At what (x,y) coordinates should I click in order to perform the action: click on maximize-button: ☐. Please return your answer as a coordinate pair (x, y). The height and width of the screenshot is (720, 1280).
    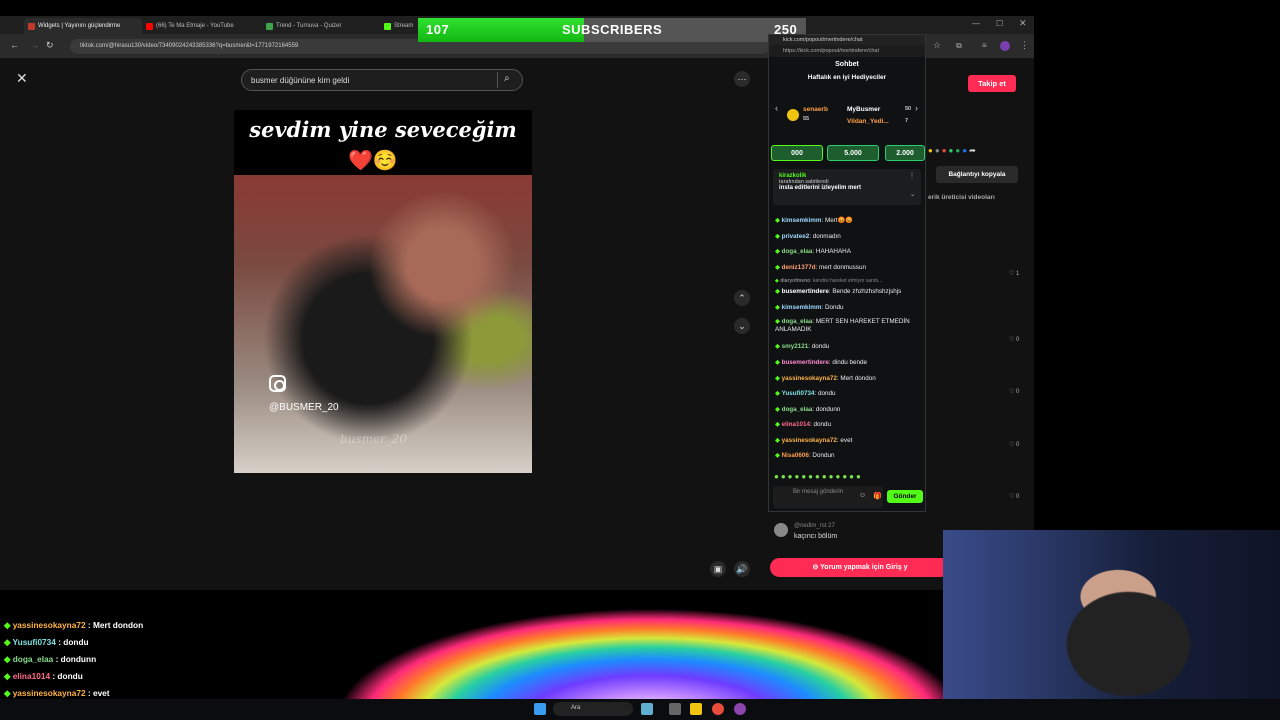
    Looking at the image, I should click on (999, 23).